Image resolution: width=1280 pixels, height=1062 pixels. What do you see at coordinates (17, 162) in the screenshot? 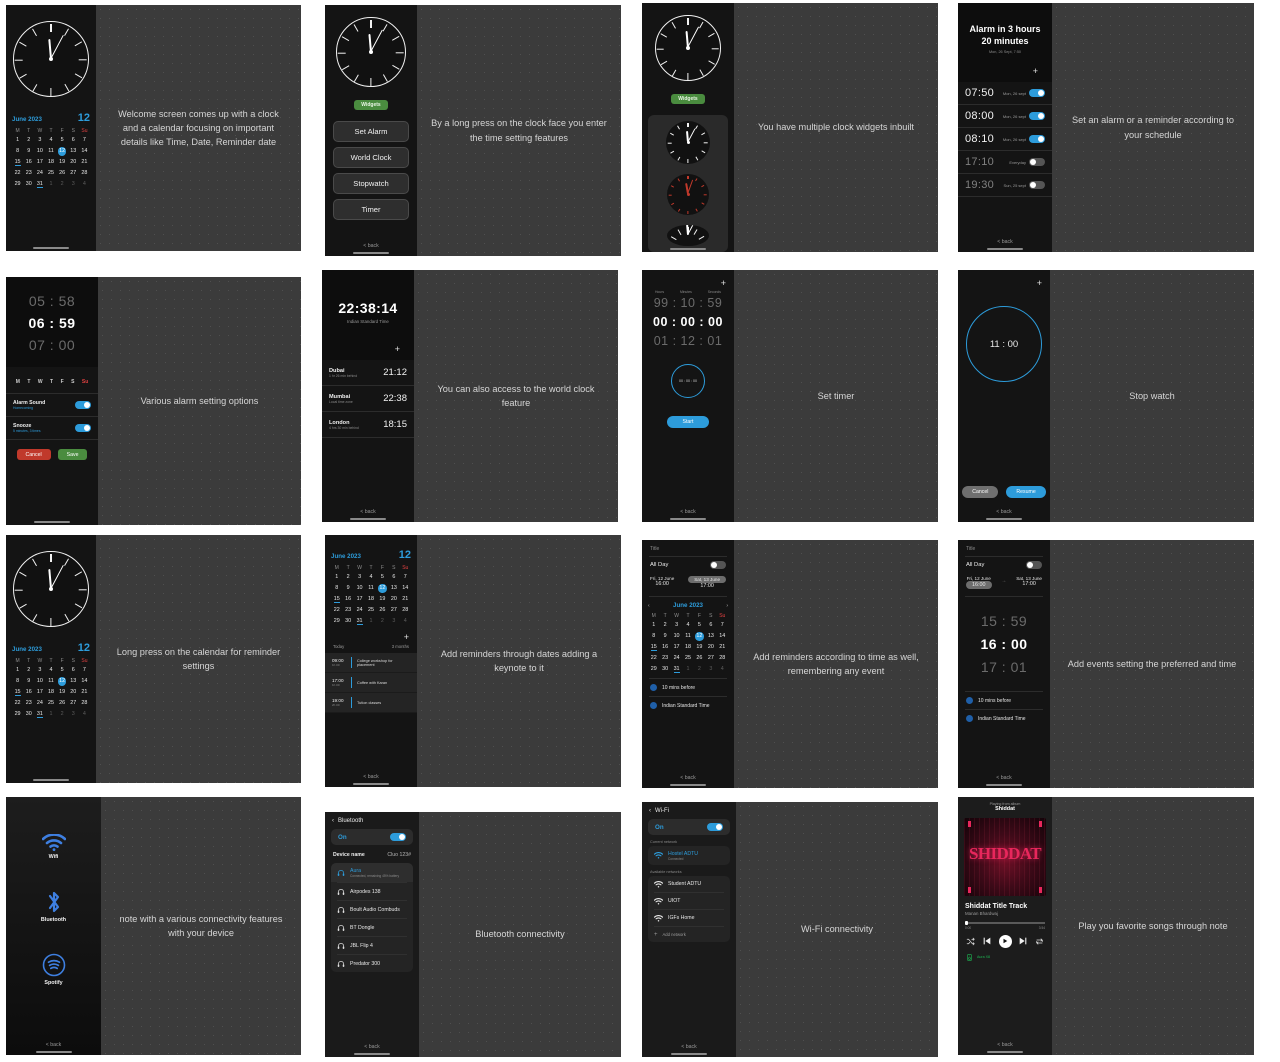
I see `calendar-day: 15` at bounding box center [17, 162].